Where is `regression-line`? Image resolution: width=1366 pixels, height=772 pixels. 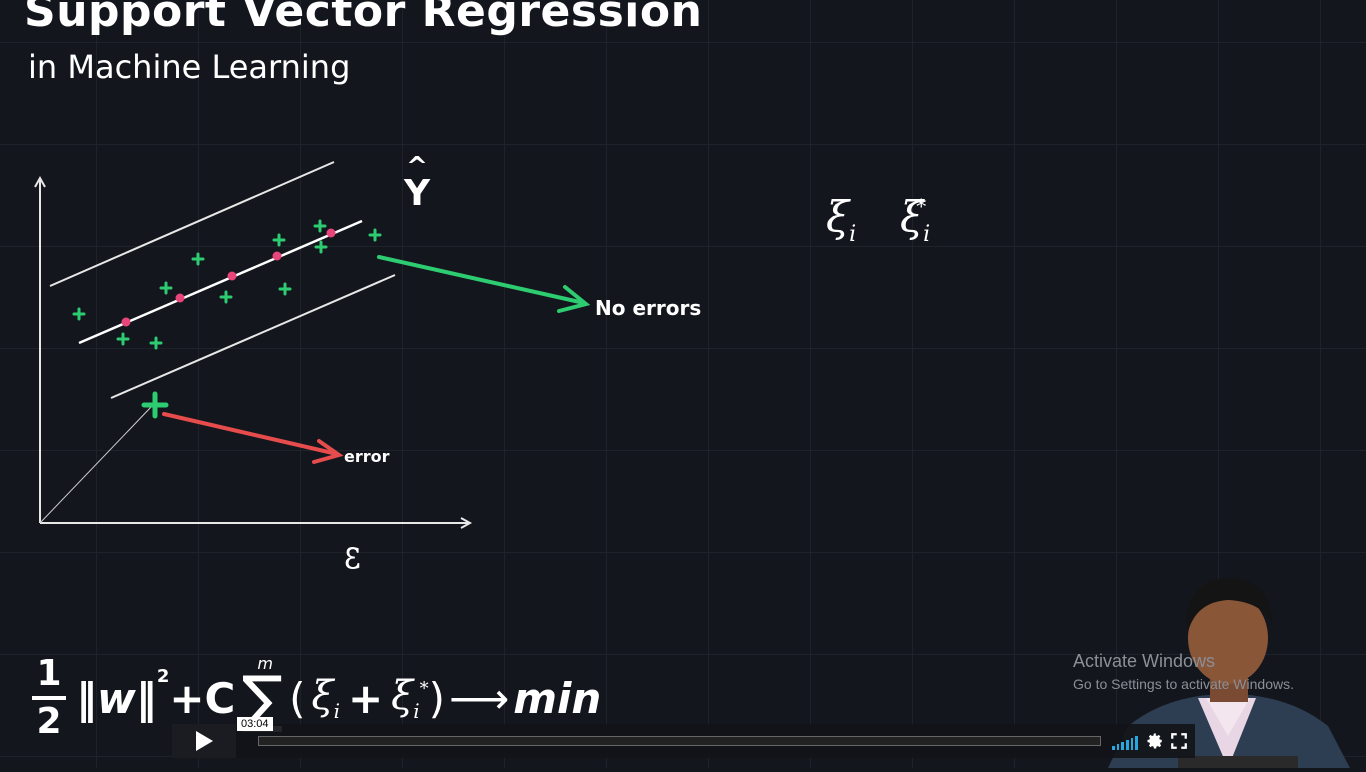
regression-line is located at coordinates (220, 282).